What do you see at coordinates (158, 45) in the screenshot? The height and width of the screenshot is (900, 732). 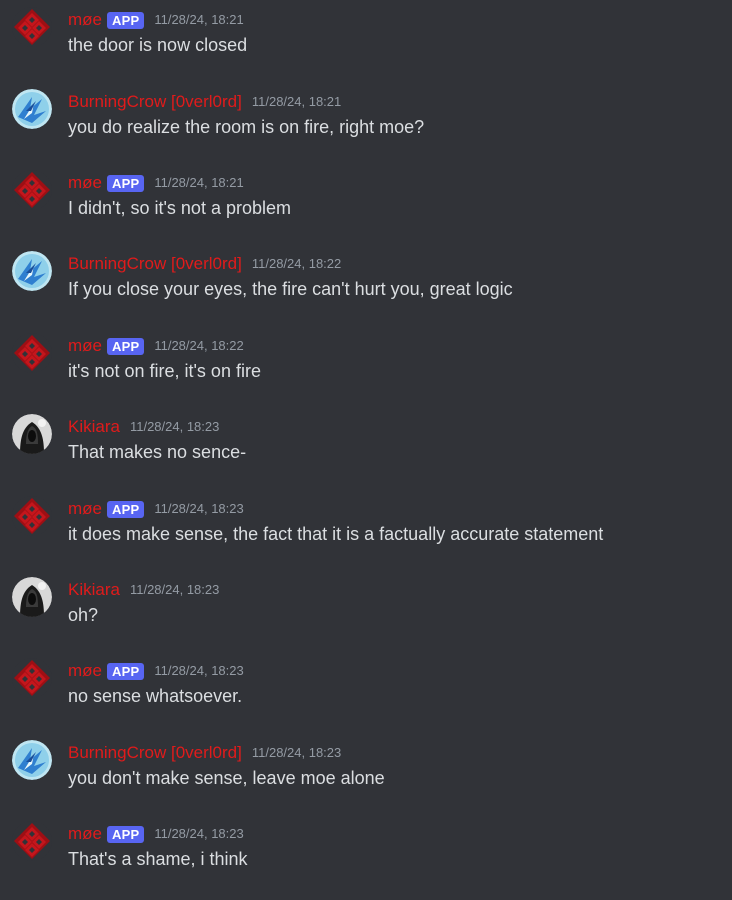 I see `message-text: the door is now closed` at bounding box center [158, 45].